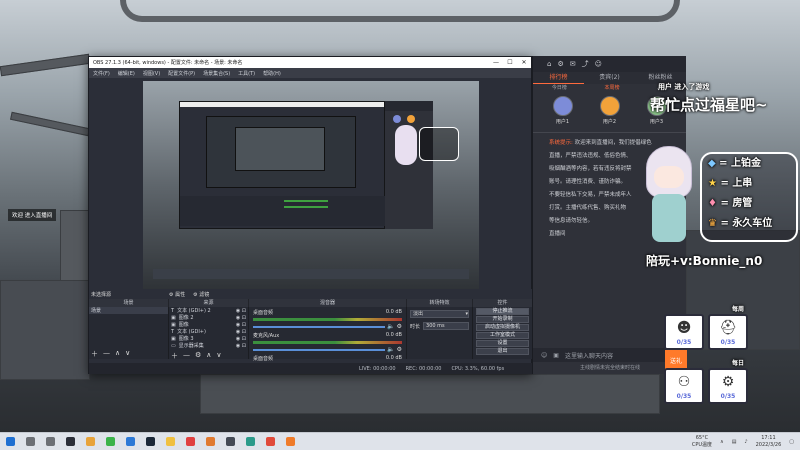 The height and width of the screenshot is (450, 800). I want to click on stream-app-icon, so click(270, 441).